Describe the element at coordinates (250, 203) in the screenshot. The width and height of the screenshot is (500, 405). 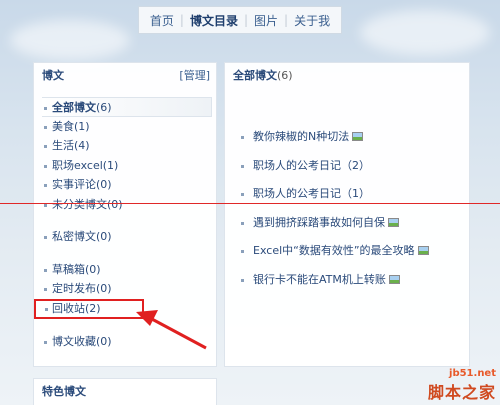
I see `annotation-line` at that location.